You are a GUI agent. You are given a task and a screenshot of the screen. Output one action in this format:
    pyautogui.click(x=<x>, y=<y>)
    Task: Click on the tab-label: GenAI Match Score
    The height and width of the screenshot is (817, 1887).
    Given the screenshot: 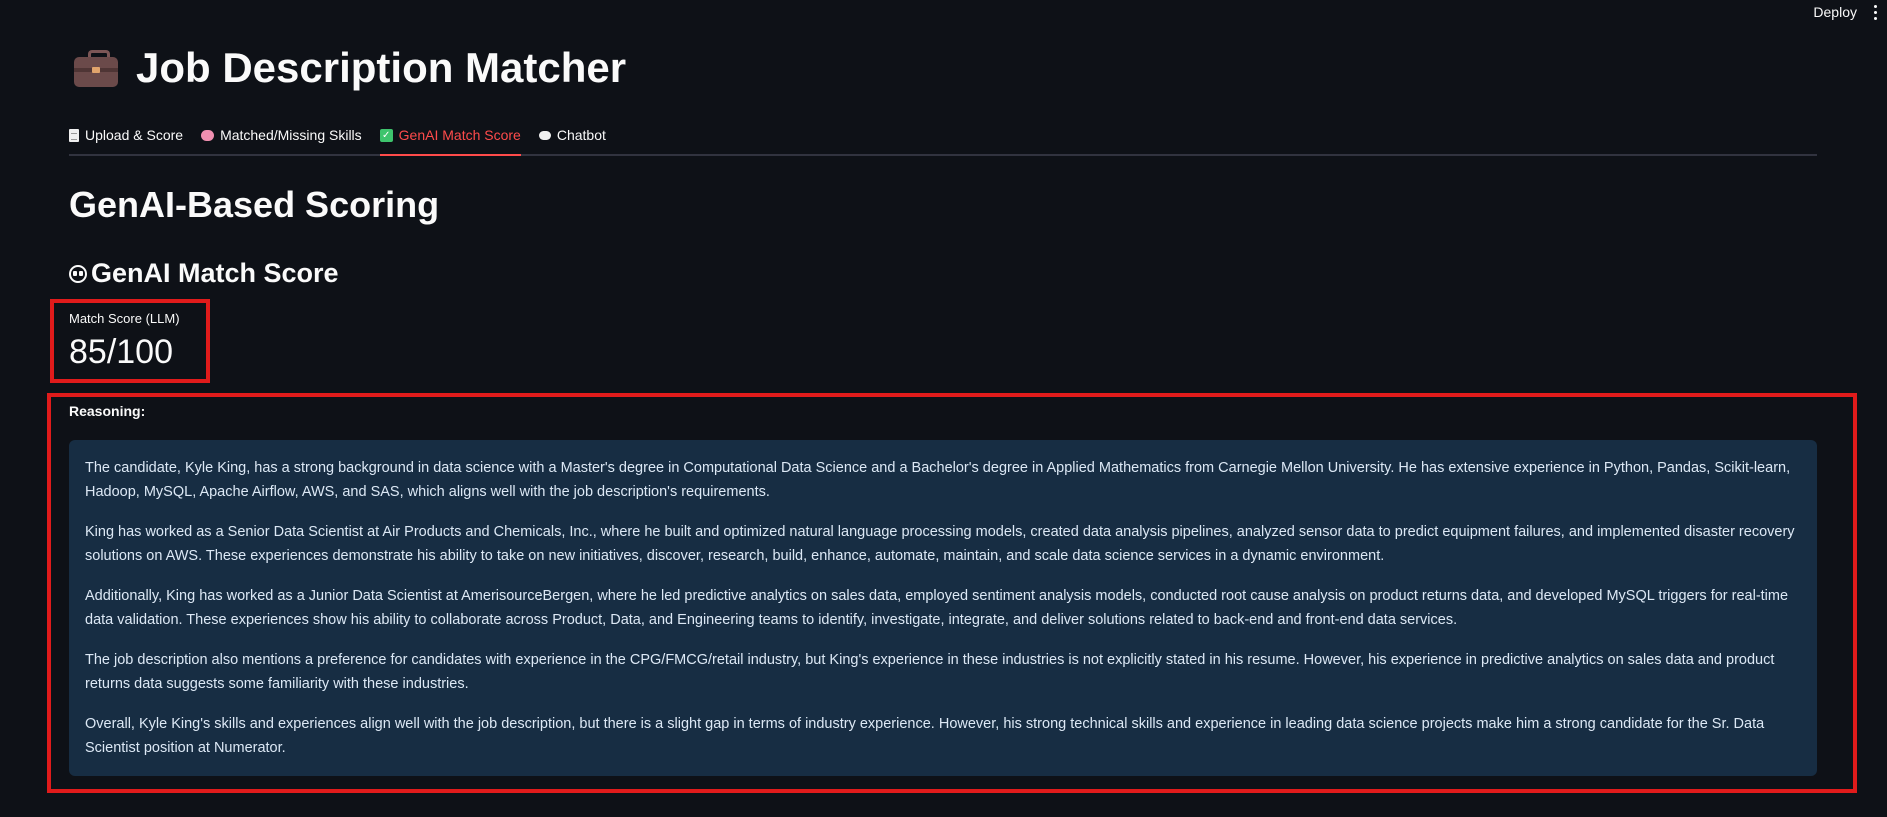 What is the action you would take?
    pyautogui.click(x=459, y=135)
    